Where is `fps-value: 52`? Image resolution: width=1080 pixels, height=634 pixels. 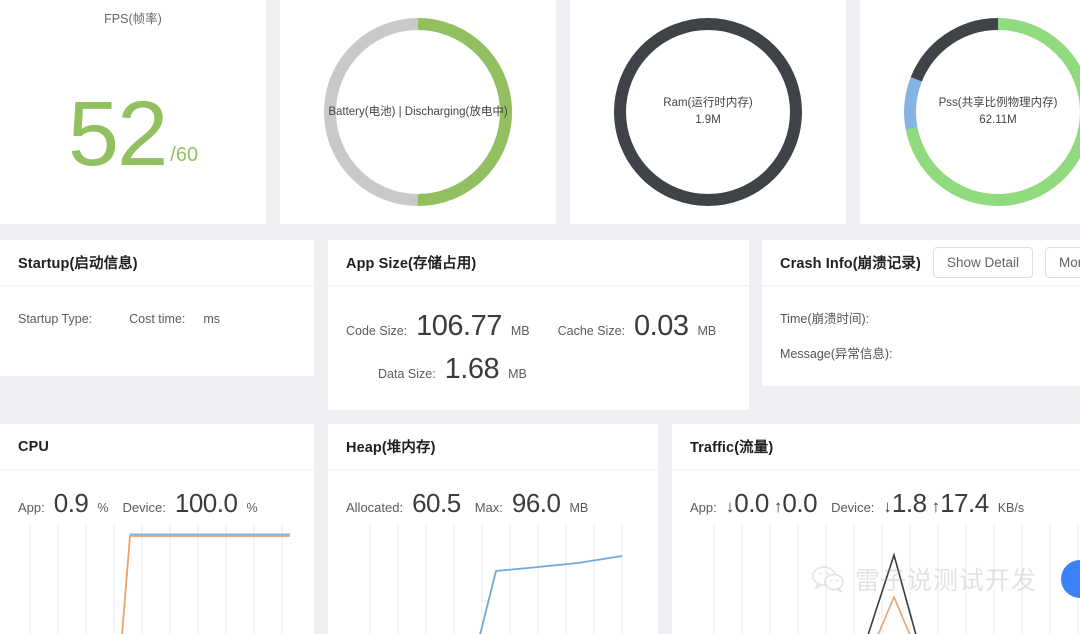
fps-value: 52 is located at coordinates (117, 134).